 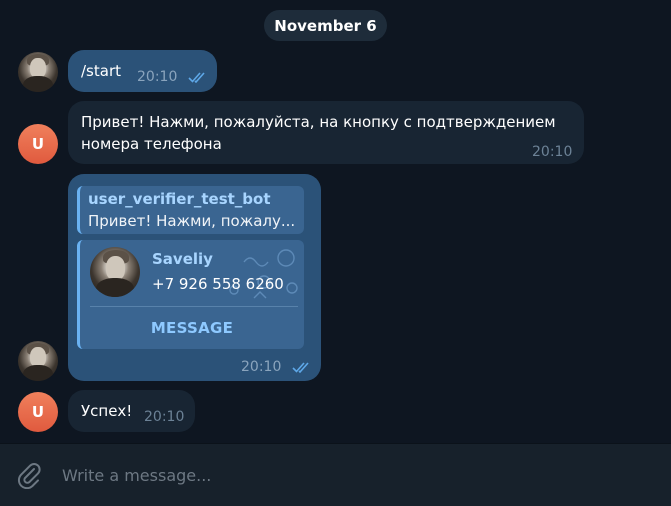 I want to click on message-input, so click(x=342, y=475).